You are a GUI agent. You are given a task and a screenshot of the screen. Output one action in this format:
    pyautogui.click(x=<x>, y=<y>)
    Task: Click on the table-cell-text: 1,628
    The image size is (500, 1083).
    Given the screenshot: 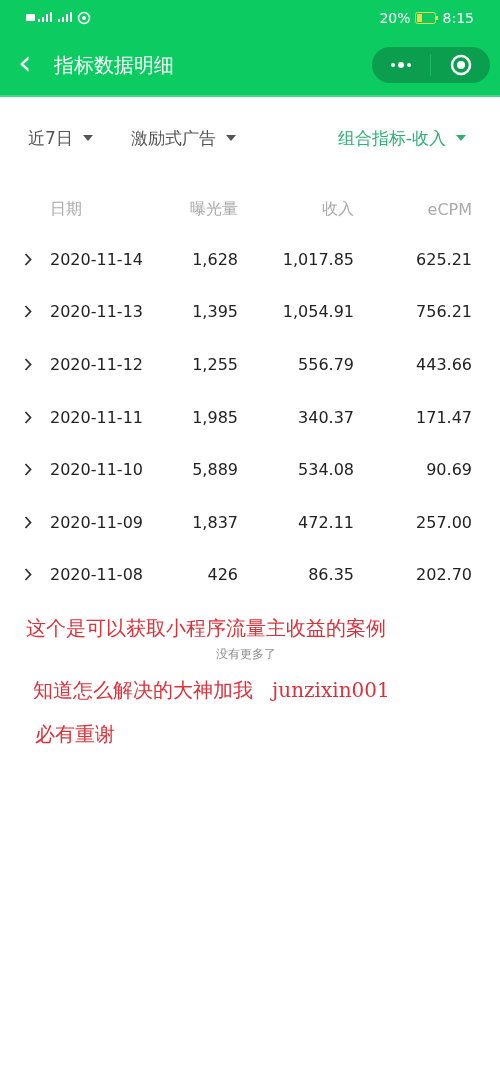 What is the action you would take?
    pyautogui.click(x=214, y=259)
    